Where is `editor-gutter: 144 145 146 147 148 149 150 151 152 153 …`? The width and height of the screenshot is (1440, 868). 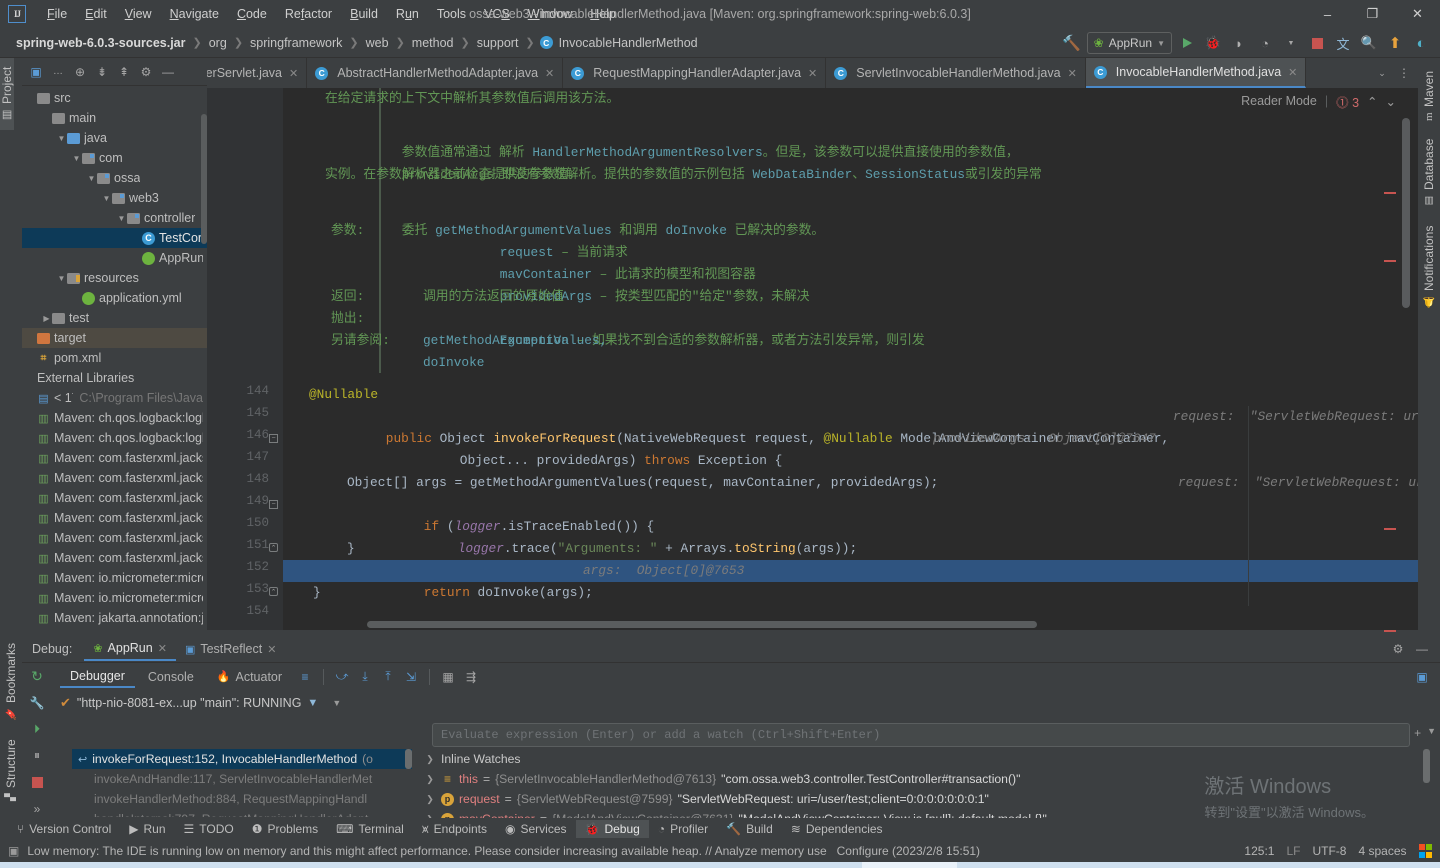
editor-gutter: 144 145 146 147 148 149 150 151 152 153 … is located at coordinates (245, 359).